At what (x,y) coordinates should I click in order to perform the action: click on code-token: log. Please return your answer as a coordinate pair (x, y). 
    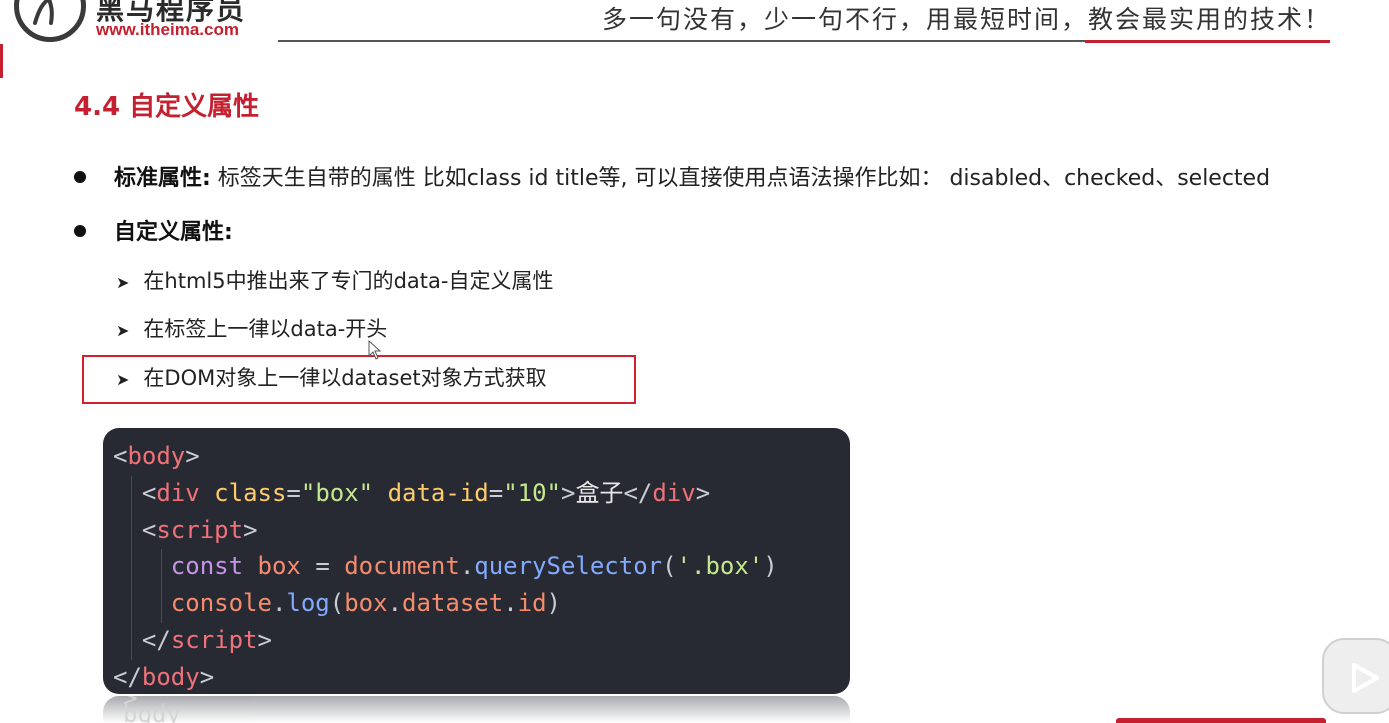
    Looking at the image, I should click on (308, 603).